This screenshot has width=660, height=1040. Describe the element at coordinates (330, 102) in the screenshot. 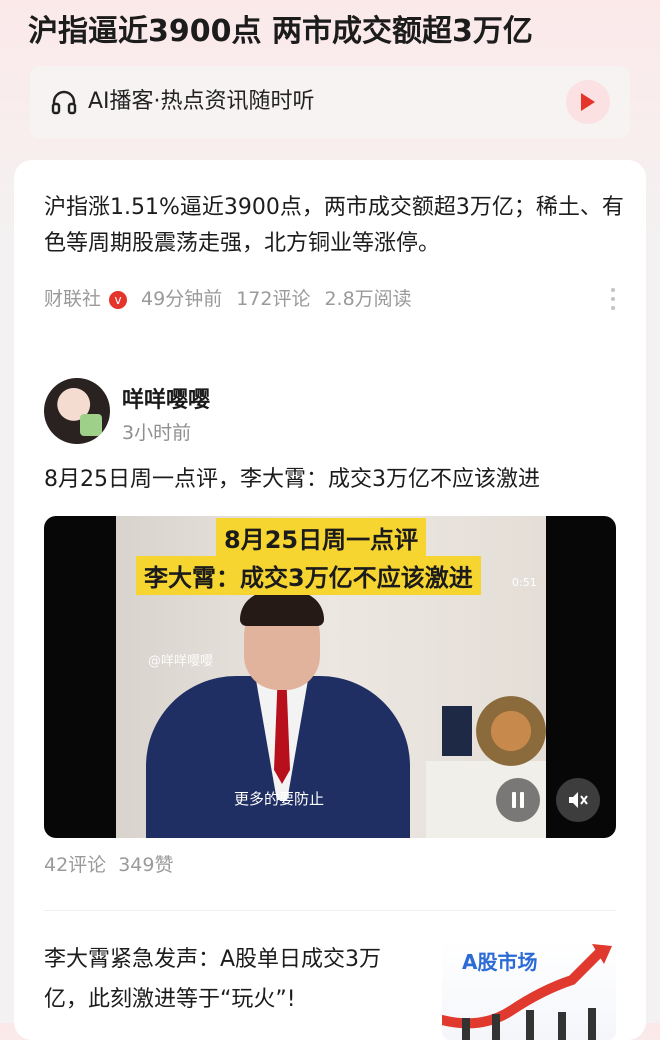

I see `ai-podcast-bar: AI播客·热点资讯随时听` at that location.